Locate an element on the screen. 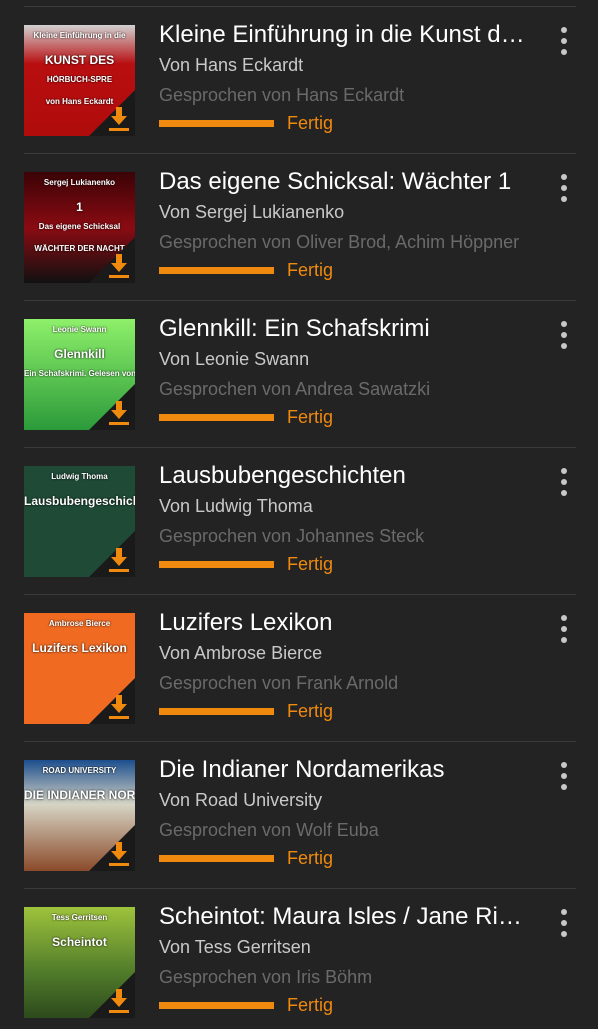 Image resolution: width=598 pixels, height=1029 pixels. cover-text: Lausbubengeschichten is located at coordinates (79, 501).